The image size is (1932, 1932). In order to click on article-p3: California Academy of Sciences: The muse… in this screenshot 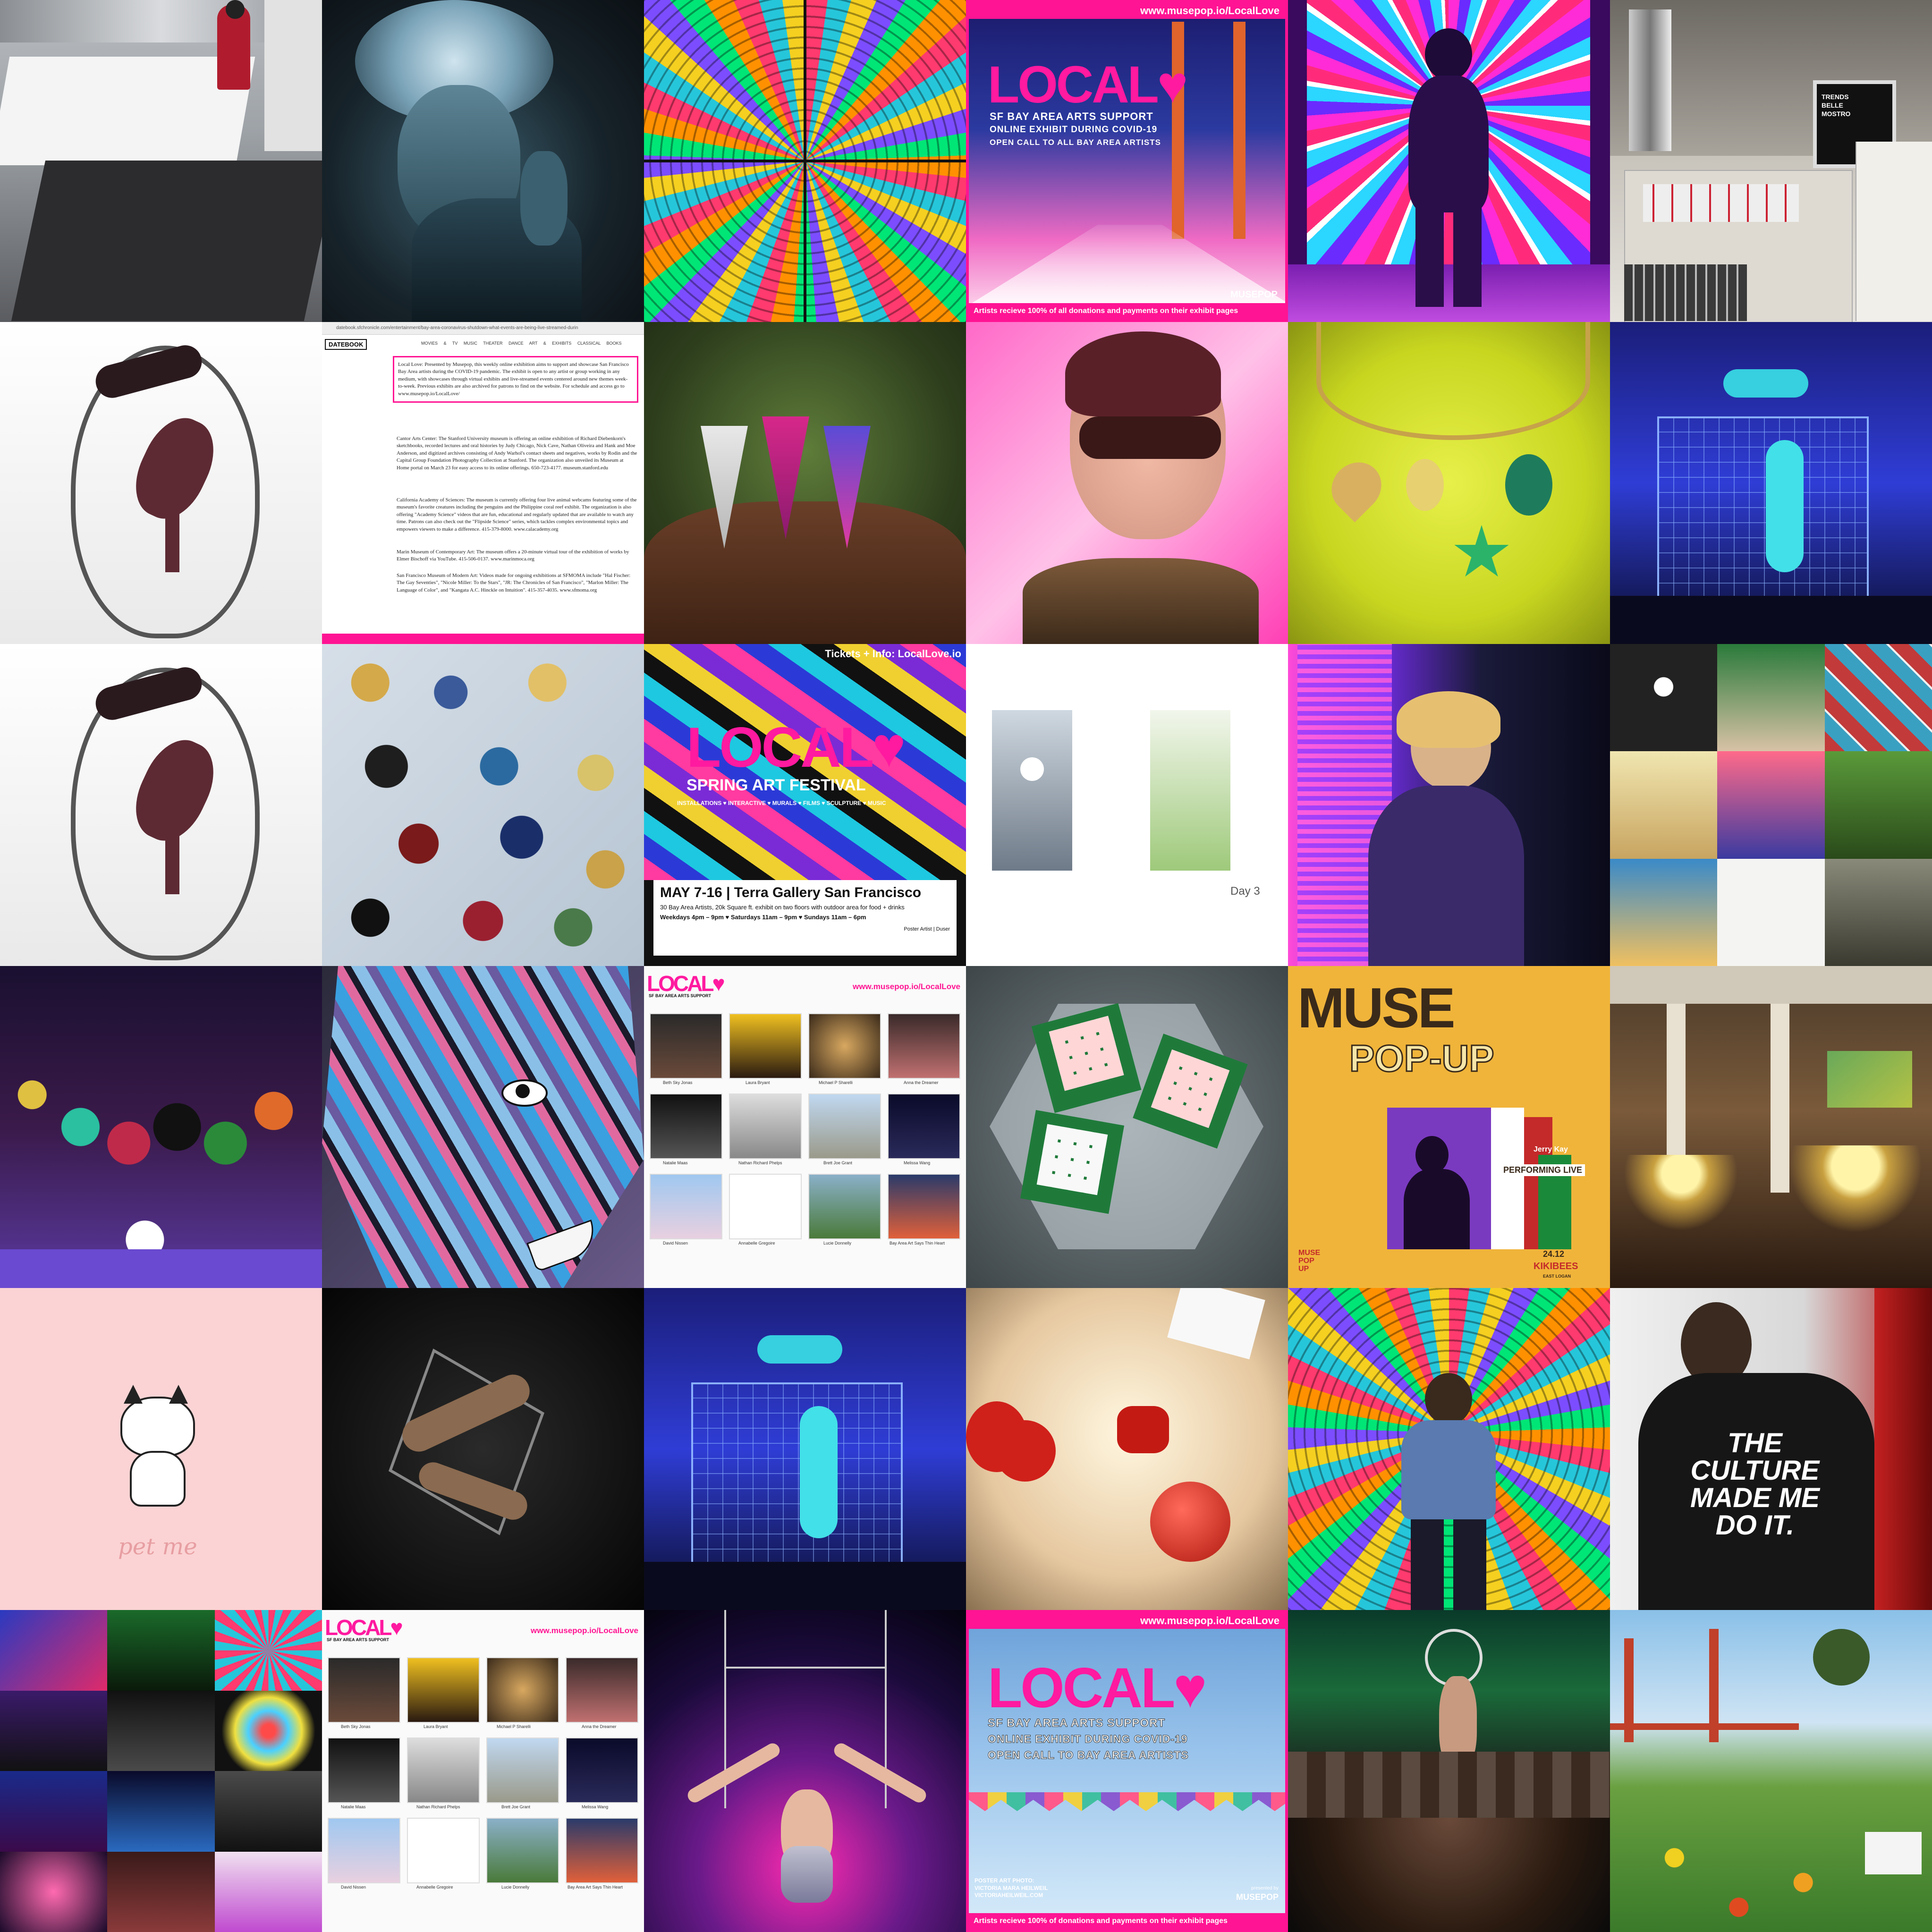, I will do `click(517, 514)`.